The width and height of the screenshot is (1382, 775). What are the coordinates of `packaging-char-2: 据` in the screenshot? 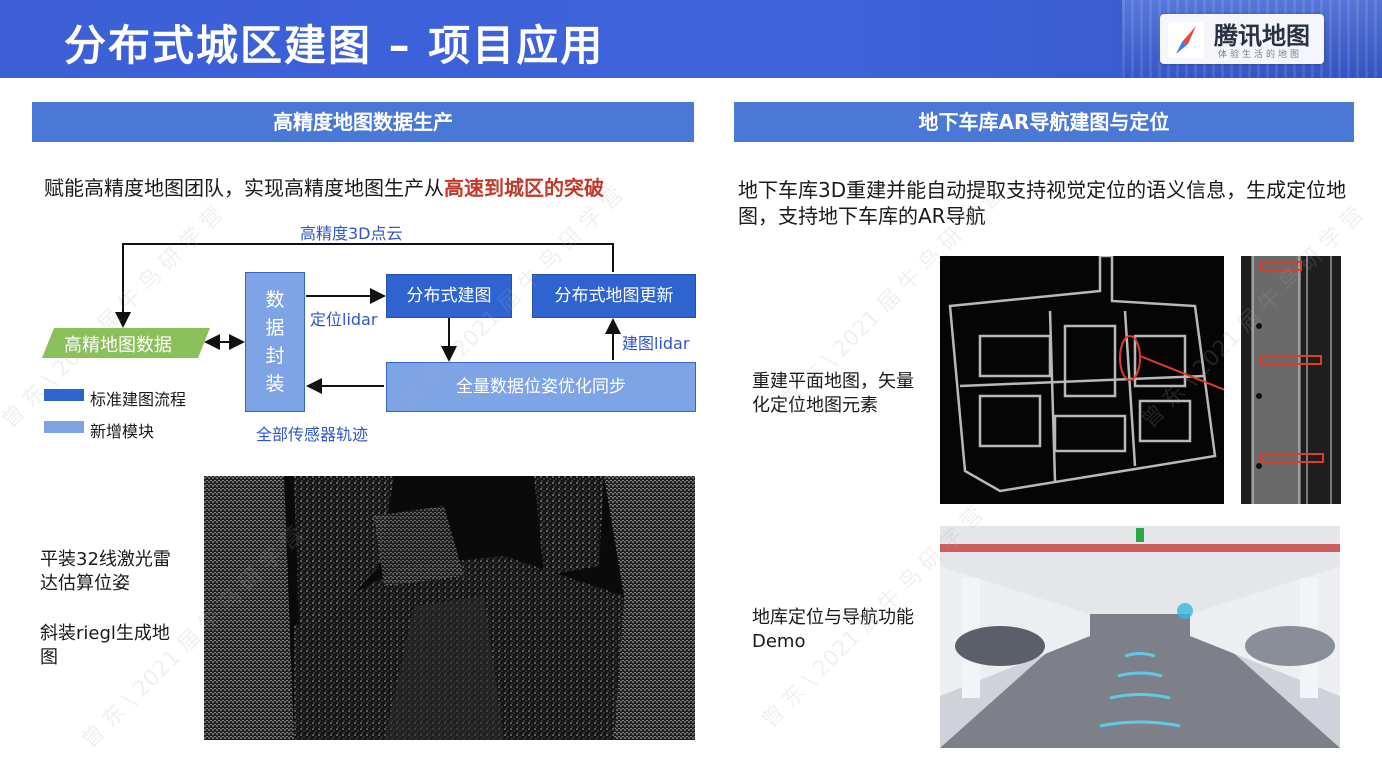 It's located at (275, 328).